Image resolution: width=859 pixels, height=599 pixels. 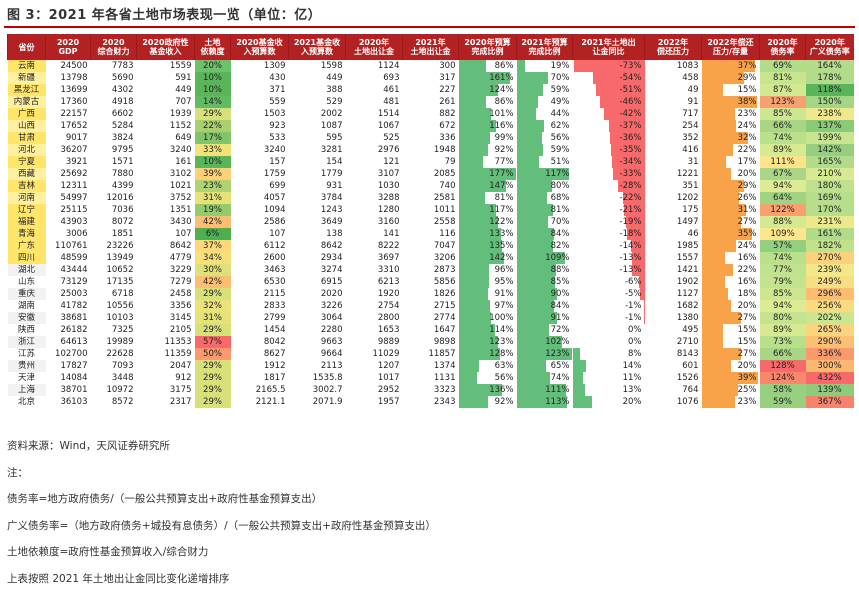 I want to click on completion-2020-cell-value: 86%, so click(x=504, y=66).